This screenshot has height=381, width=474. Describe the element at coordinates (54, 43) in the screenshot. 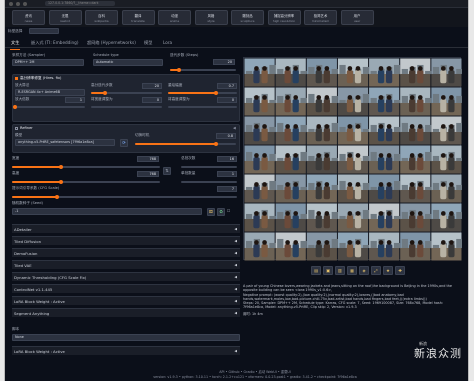

I see `tab-embedding: 嵌入式 (TI: Embedding)` at that location.